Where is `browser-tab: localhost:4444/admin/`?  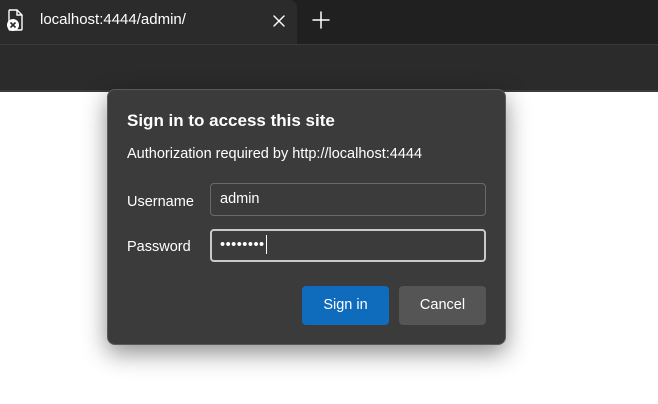
browser-tab: localhost:4444/admin/ is located at coordinates (148, 22).